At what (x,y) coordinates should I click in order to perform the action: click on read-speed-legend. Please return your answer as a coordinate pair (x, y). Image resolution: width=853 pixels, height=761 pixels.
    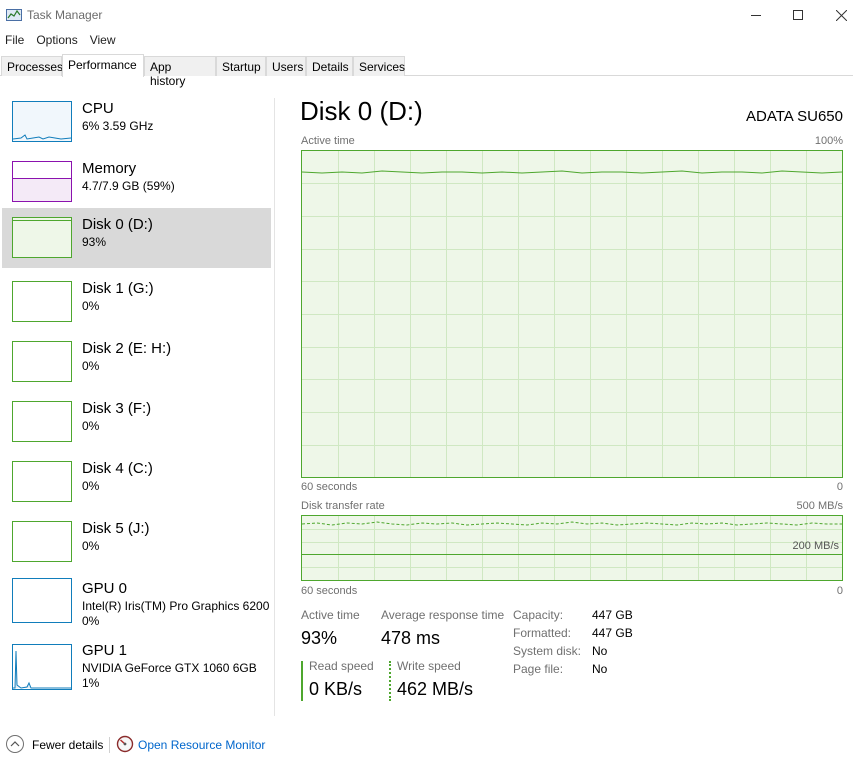
    Looking at the image, I should click on (302, 681).